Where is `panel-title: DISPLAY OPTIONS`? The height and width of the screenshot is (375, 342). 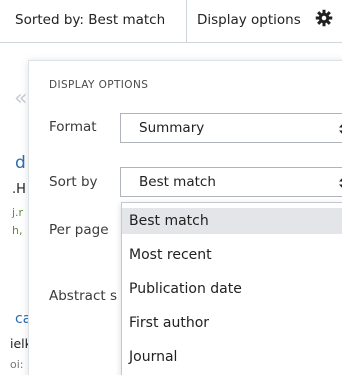
panel-title: DISPLAY OPTIONS is located at coordinates (99, 85).